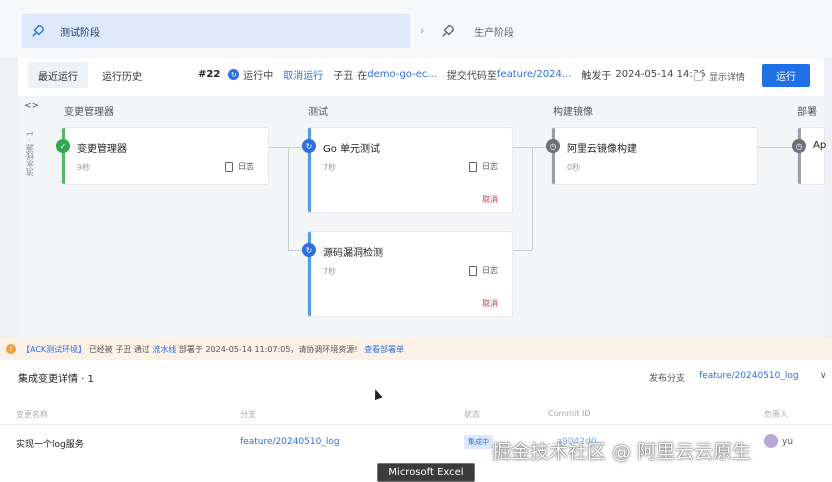  I want to click on job-aliyun-image-build: ◷ 阿里云镜像构建 0秒, so click(651, 156).